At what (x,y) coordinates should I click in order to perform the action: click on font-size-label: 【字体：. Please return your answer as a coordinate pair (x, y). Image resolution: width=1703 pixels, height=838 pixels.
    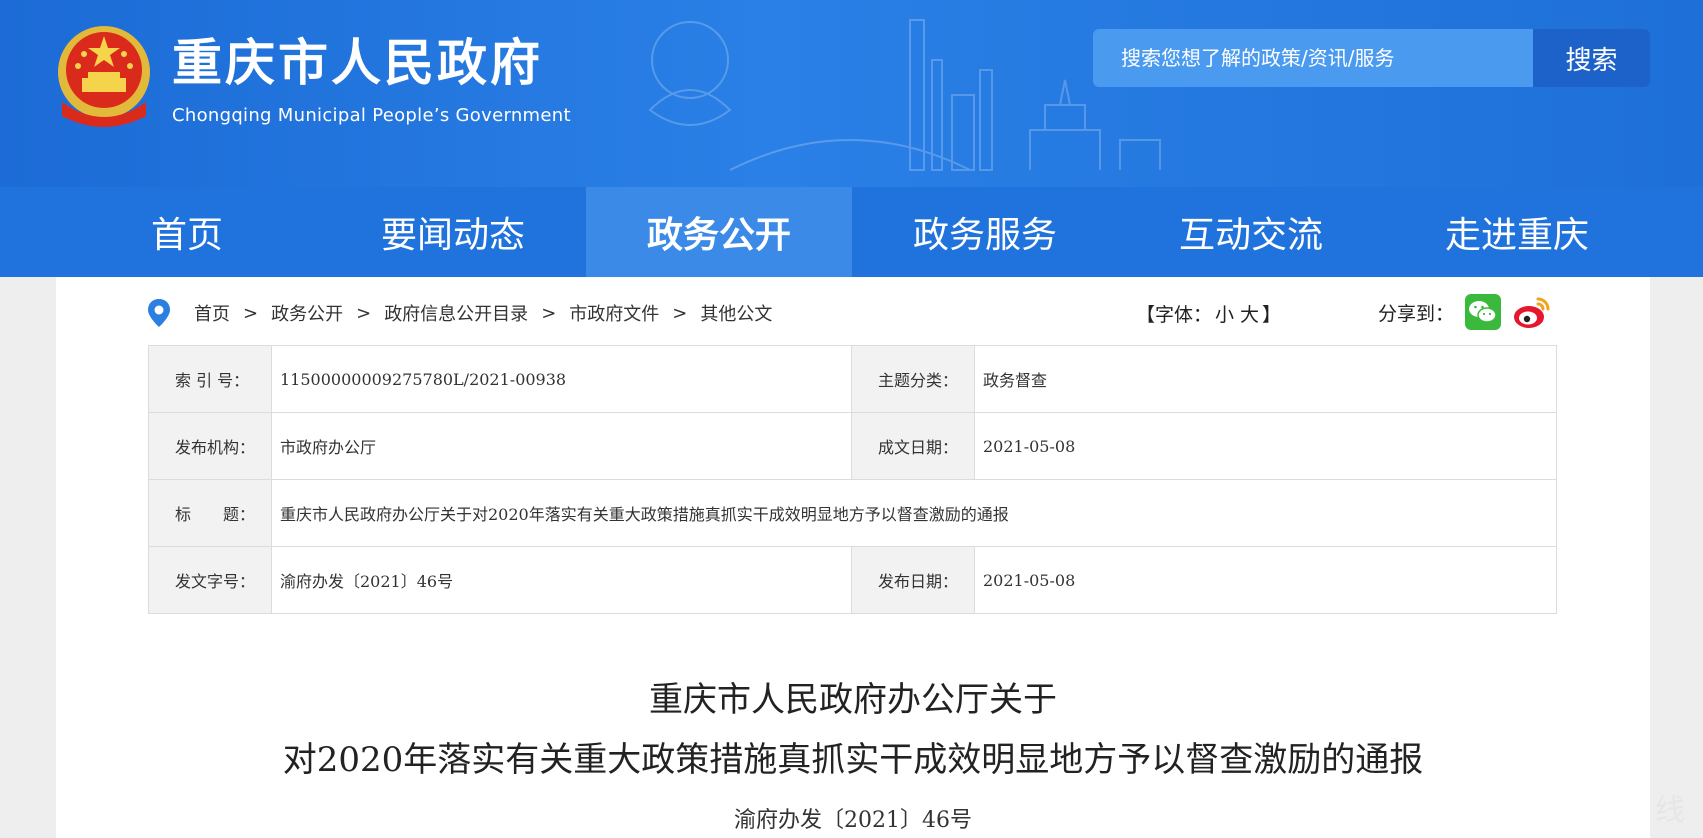
    Looking at the image, I should click on (1174, 314).